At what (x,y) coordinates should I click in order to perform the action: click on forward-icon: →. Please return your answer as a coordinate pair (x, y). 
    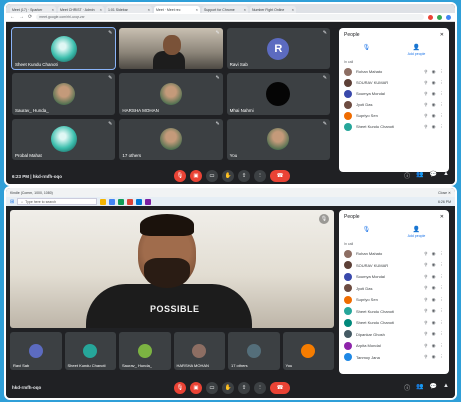
    Looking at the image, I should click on (21, 17).